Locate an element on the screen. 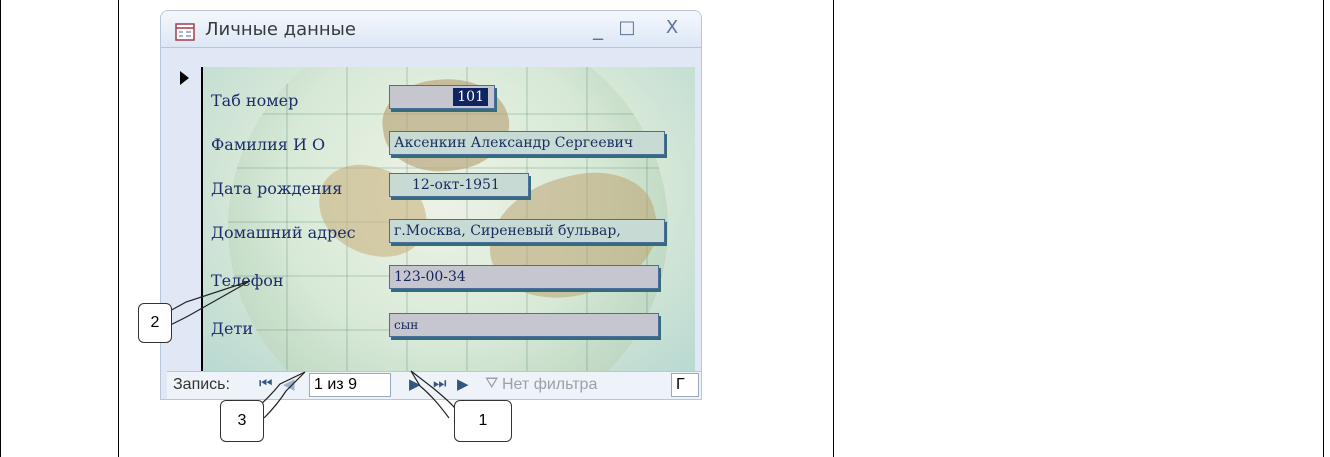 This screenshot has width=1330, height=457. phone-label: Телефон is located at coordinates (247, 280).